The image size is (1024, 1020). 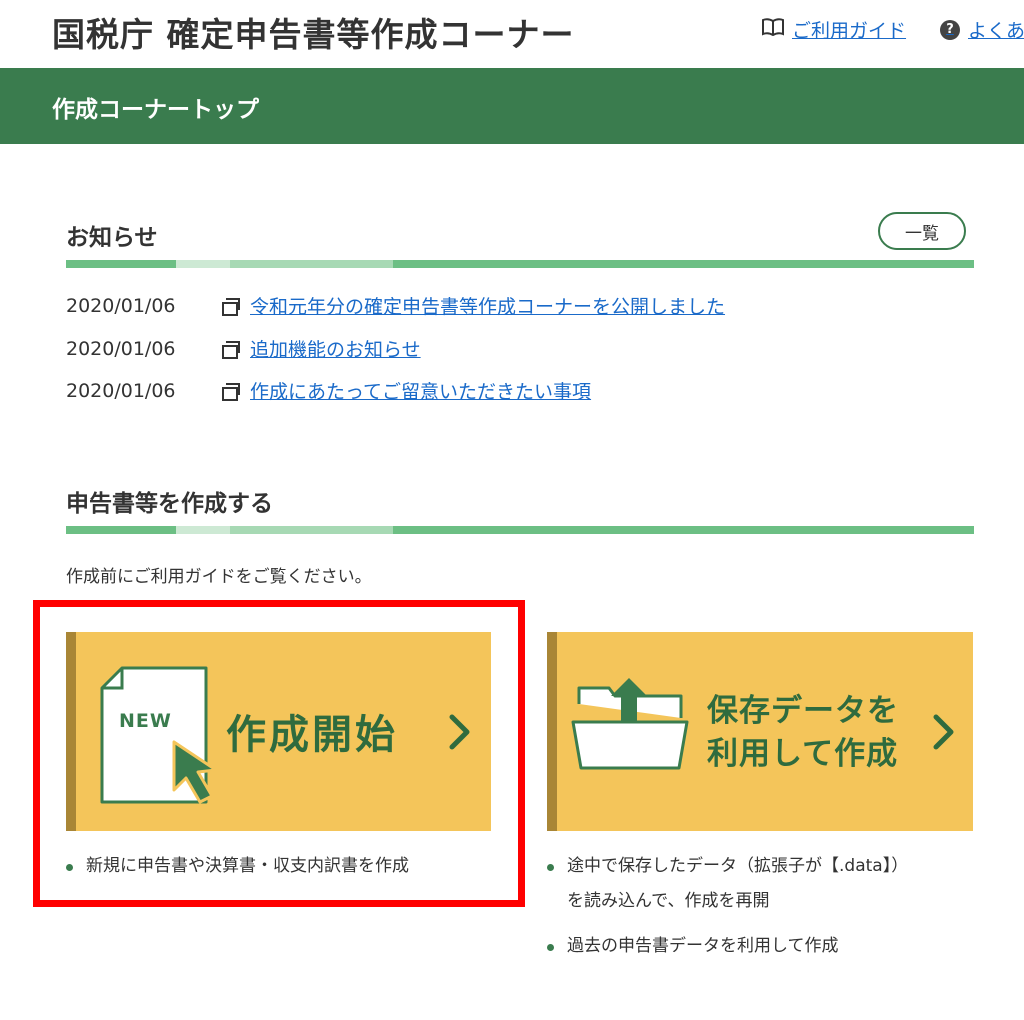 I want to click on news-section-title: お知らせ, so click(x=112, y=238).